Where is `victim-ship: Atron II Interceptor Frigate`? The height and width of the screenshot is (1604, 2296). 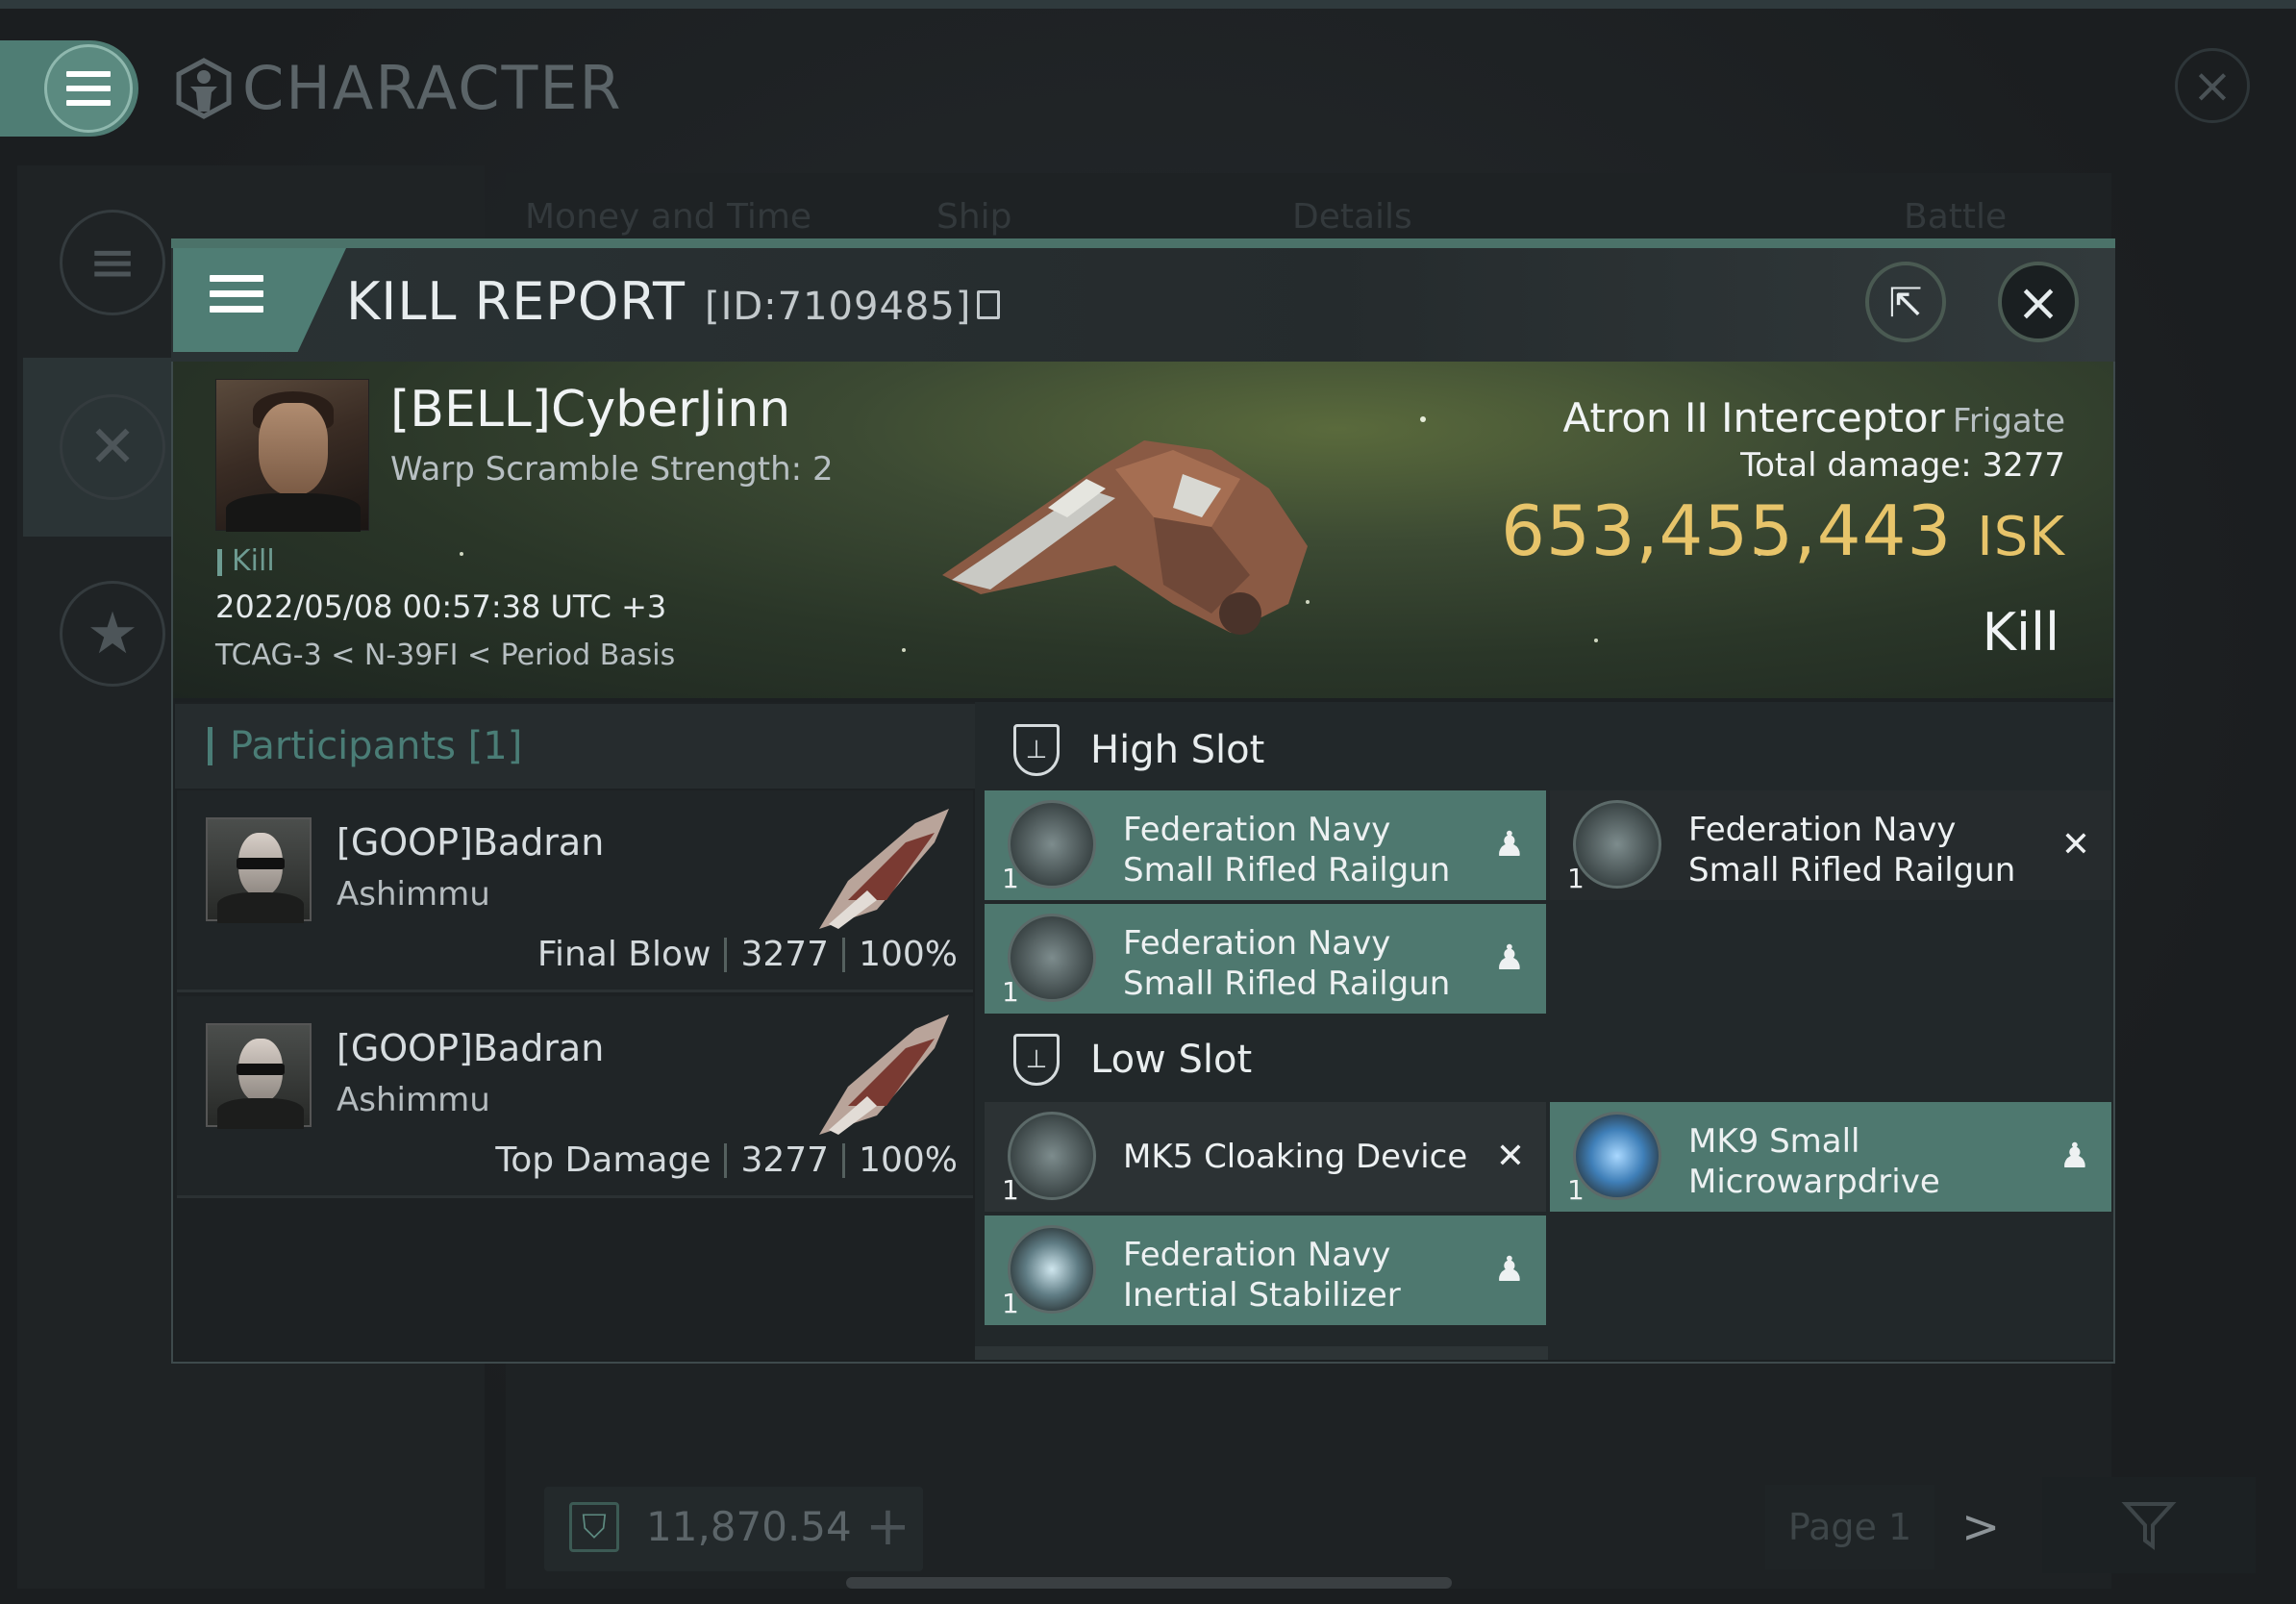
victim-ship: Atron II Interceptor Frigate is located at coordinates (1814, 417).